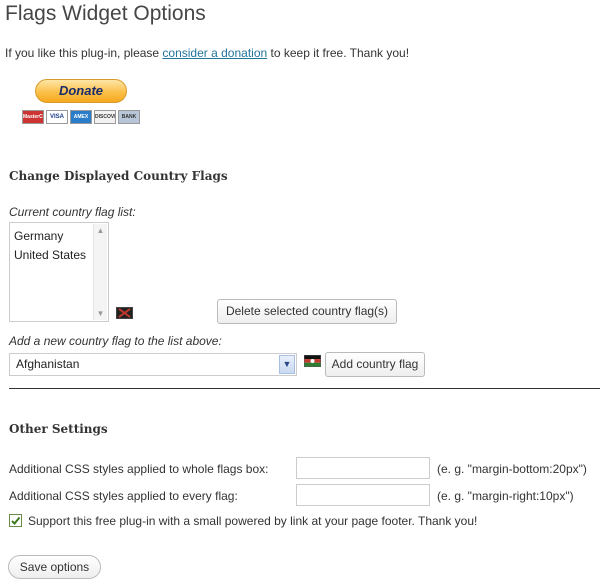 Image resolution: width=607 pixels, height=586 pixels. What do you see at coordinates (307, 311) in the screenshot?
I see `delete-flag-button: Delete selected country flag(s)` at bounding box center [307, 311].